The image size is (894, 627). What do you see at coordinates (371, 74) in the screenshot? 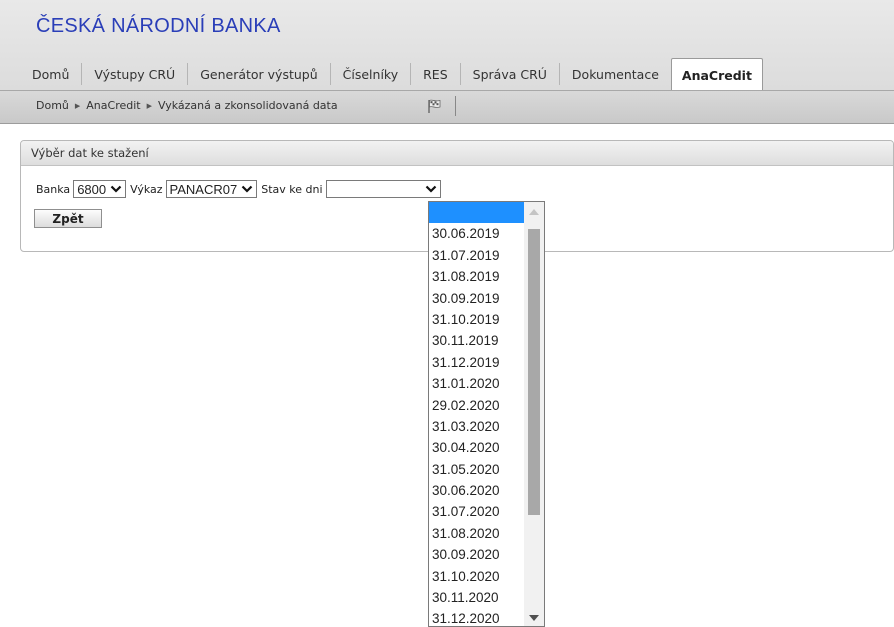
I see `tab-ciselniky: Číselníky` at bounding box center [371, 74].